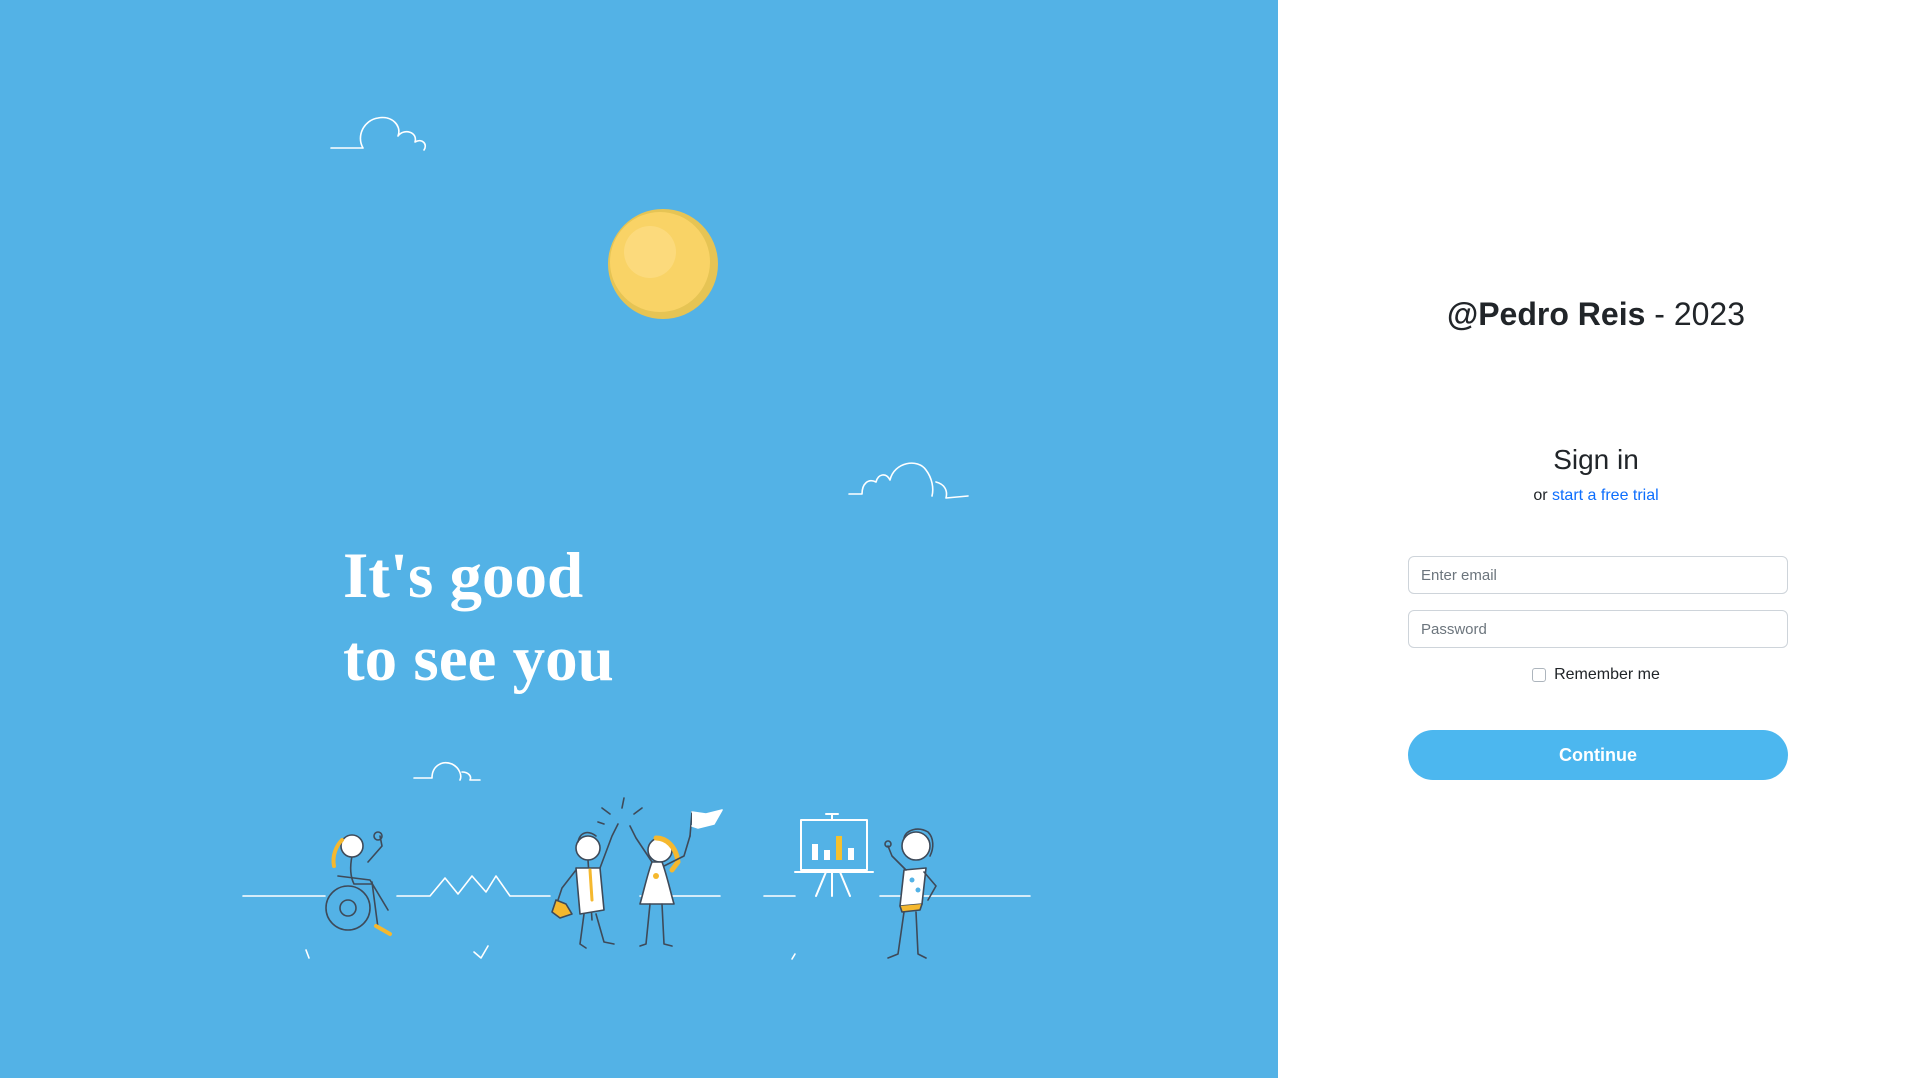 This screenshot has width=1914, height=1078. Describe the element at coordinates (1546, 314) in the screenshot. I see `brand-name: @Pedro Reis` at that location.